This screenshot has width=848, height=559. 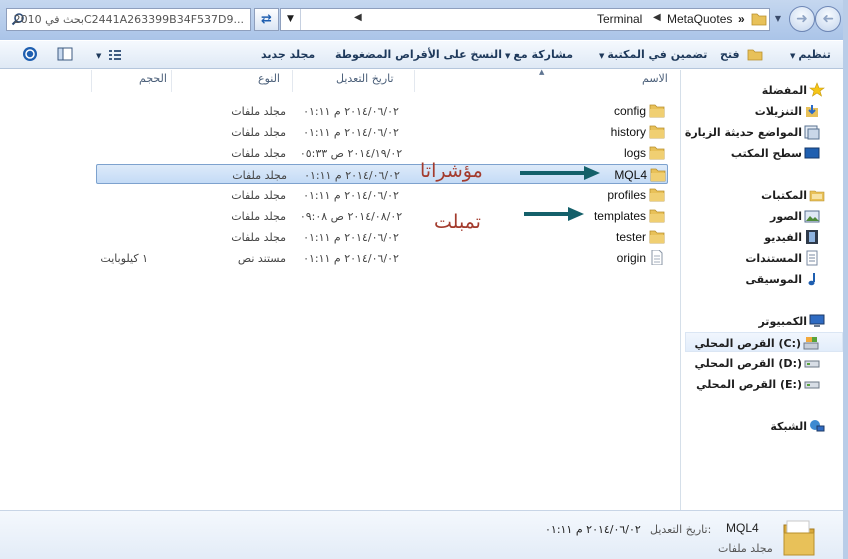 What do you see at coordinates (525, 19) in the screenshot?
I see `address-bar: ▼ ◀ Terminal ◀ MetaQuotes »` at bounding box center [525, 19].